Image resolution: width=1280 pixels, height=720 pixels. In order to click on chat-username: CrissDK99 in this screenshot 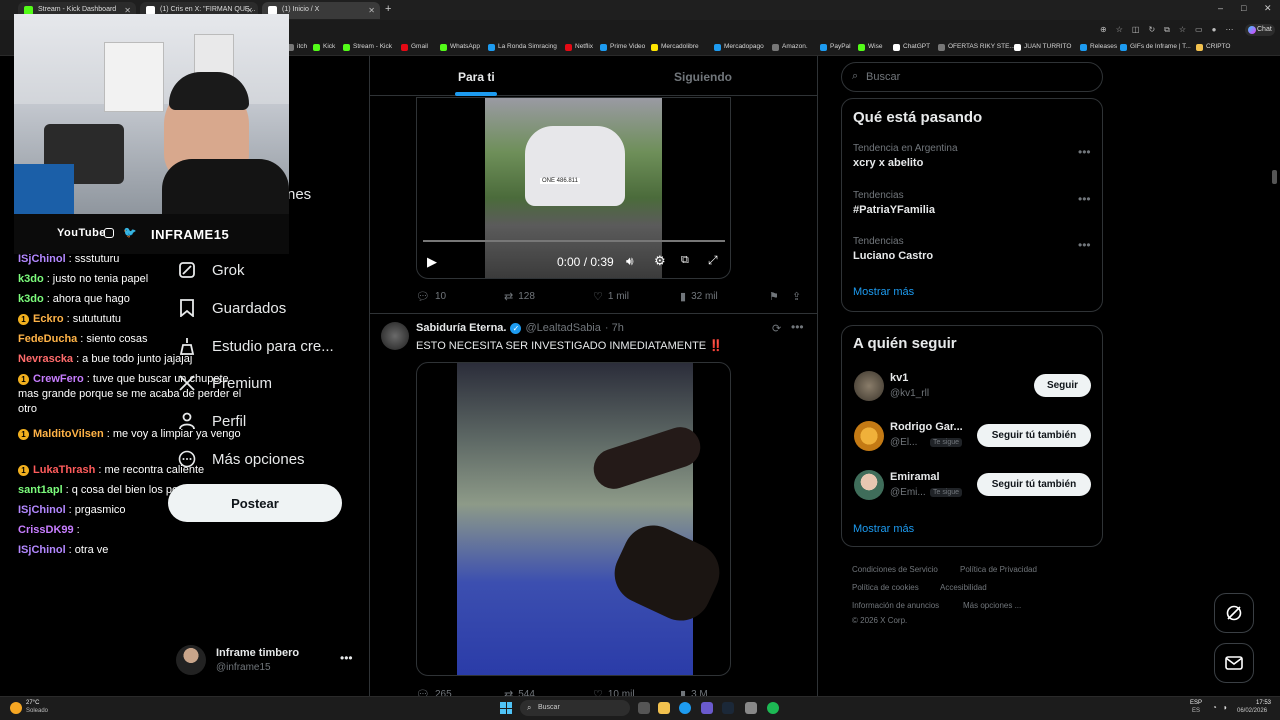, I will do `click(46, 530)`.